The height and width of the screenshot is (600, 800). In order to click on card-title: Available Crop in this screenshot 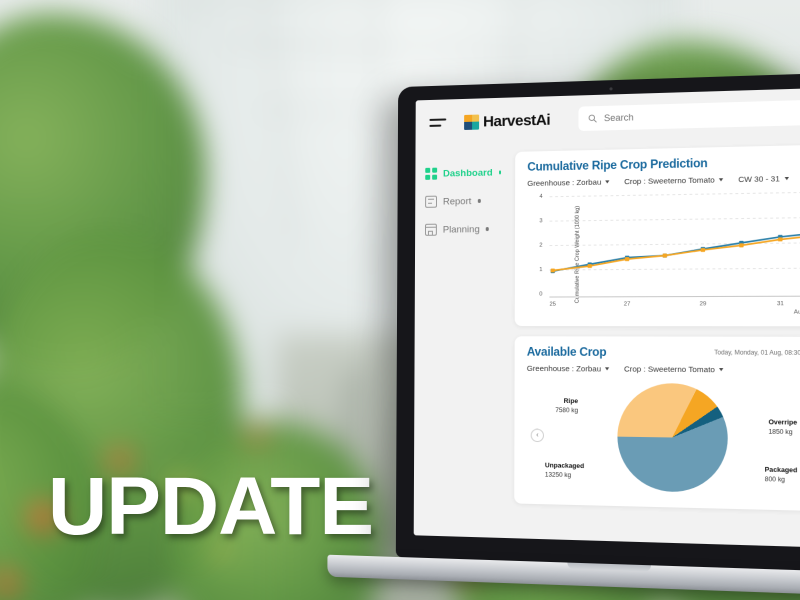, I will do `click(566, 353)`.